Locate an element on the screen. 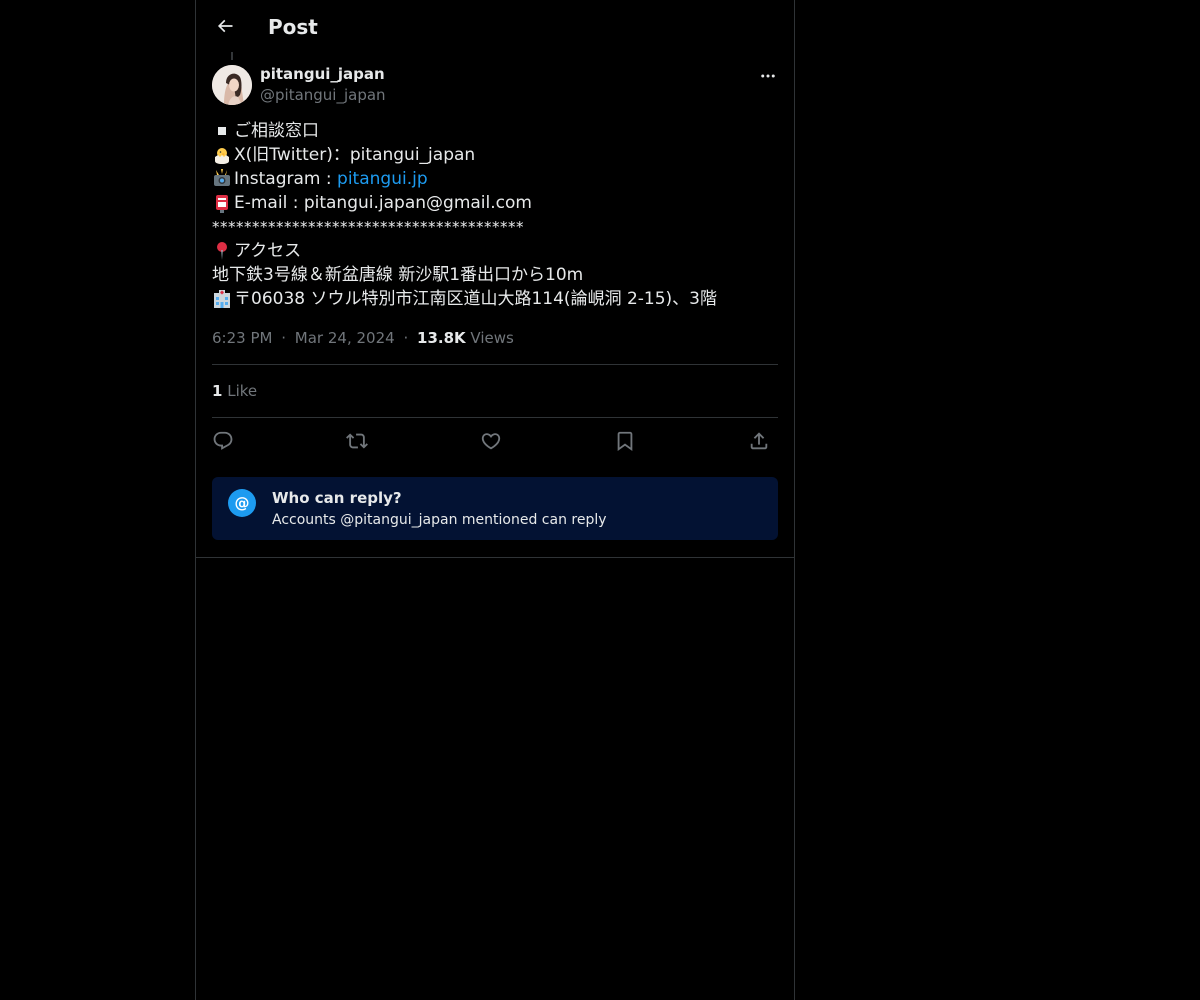 This screenshot has height=1000, width=1200. tweet-line-directions: 地下鉄3号線＆新盆唐線 新沙駅1番出口から10m is located at coordinates (495, 275).